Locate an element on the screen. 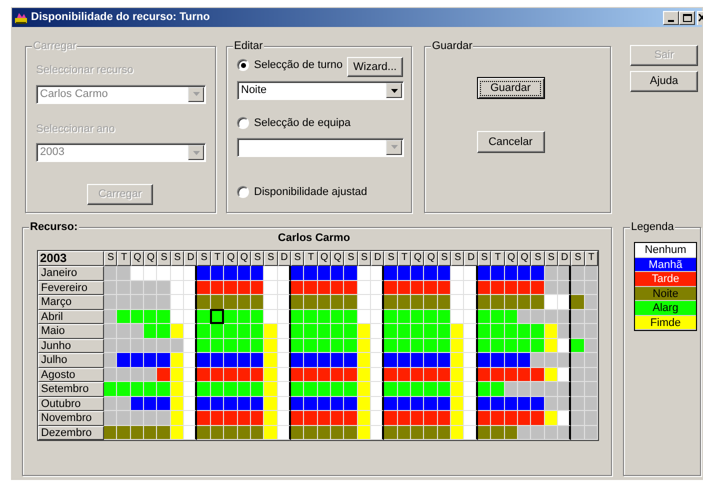 This screenshot has height=484, width=703. month-label: Janeiro is located at coordinates (71, 273).